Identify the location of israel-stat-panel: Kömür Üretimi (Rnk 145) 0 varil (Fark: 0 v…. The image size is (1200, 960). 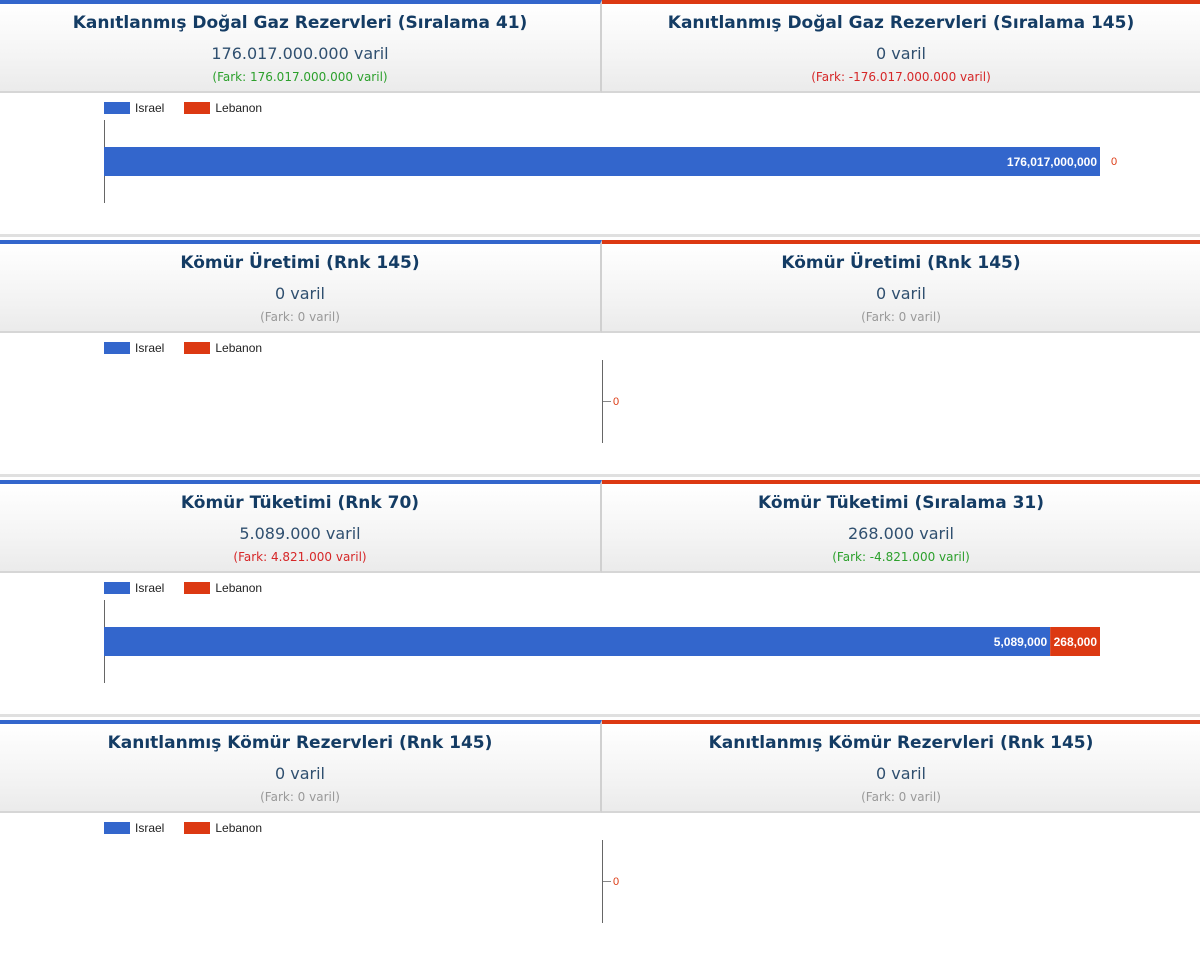
(301, 286).